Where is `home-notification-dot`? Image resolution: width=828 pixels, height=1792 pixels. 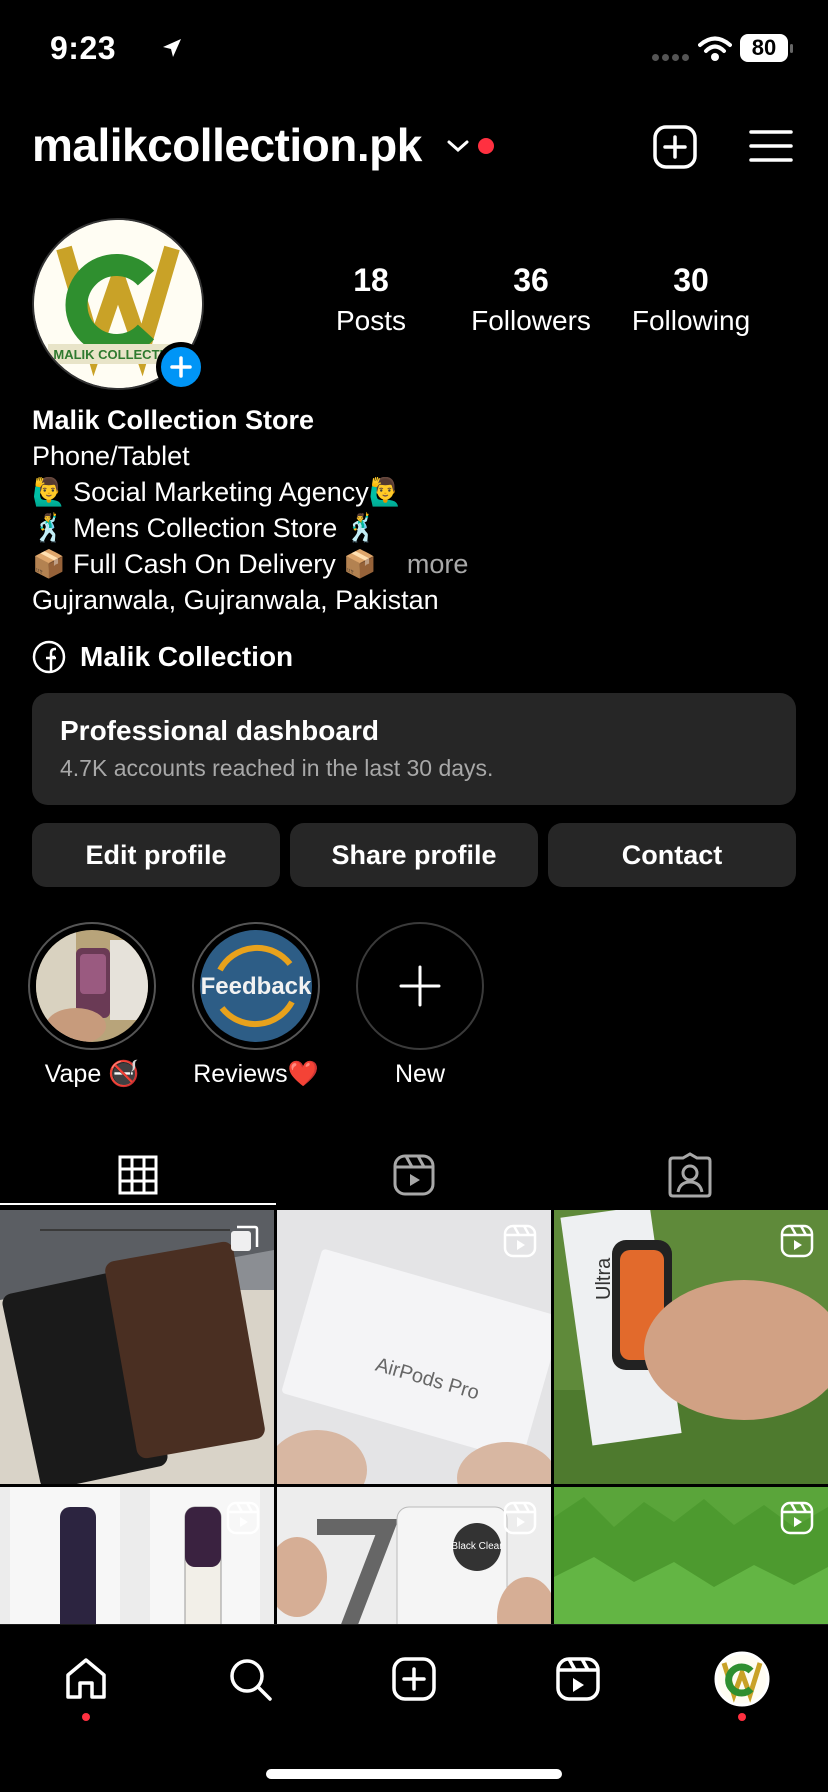 home-notification-dot is located at coordinates (86, 1717).